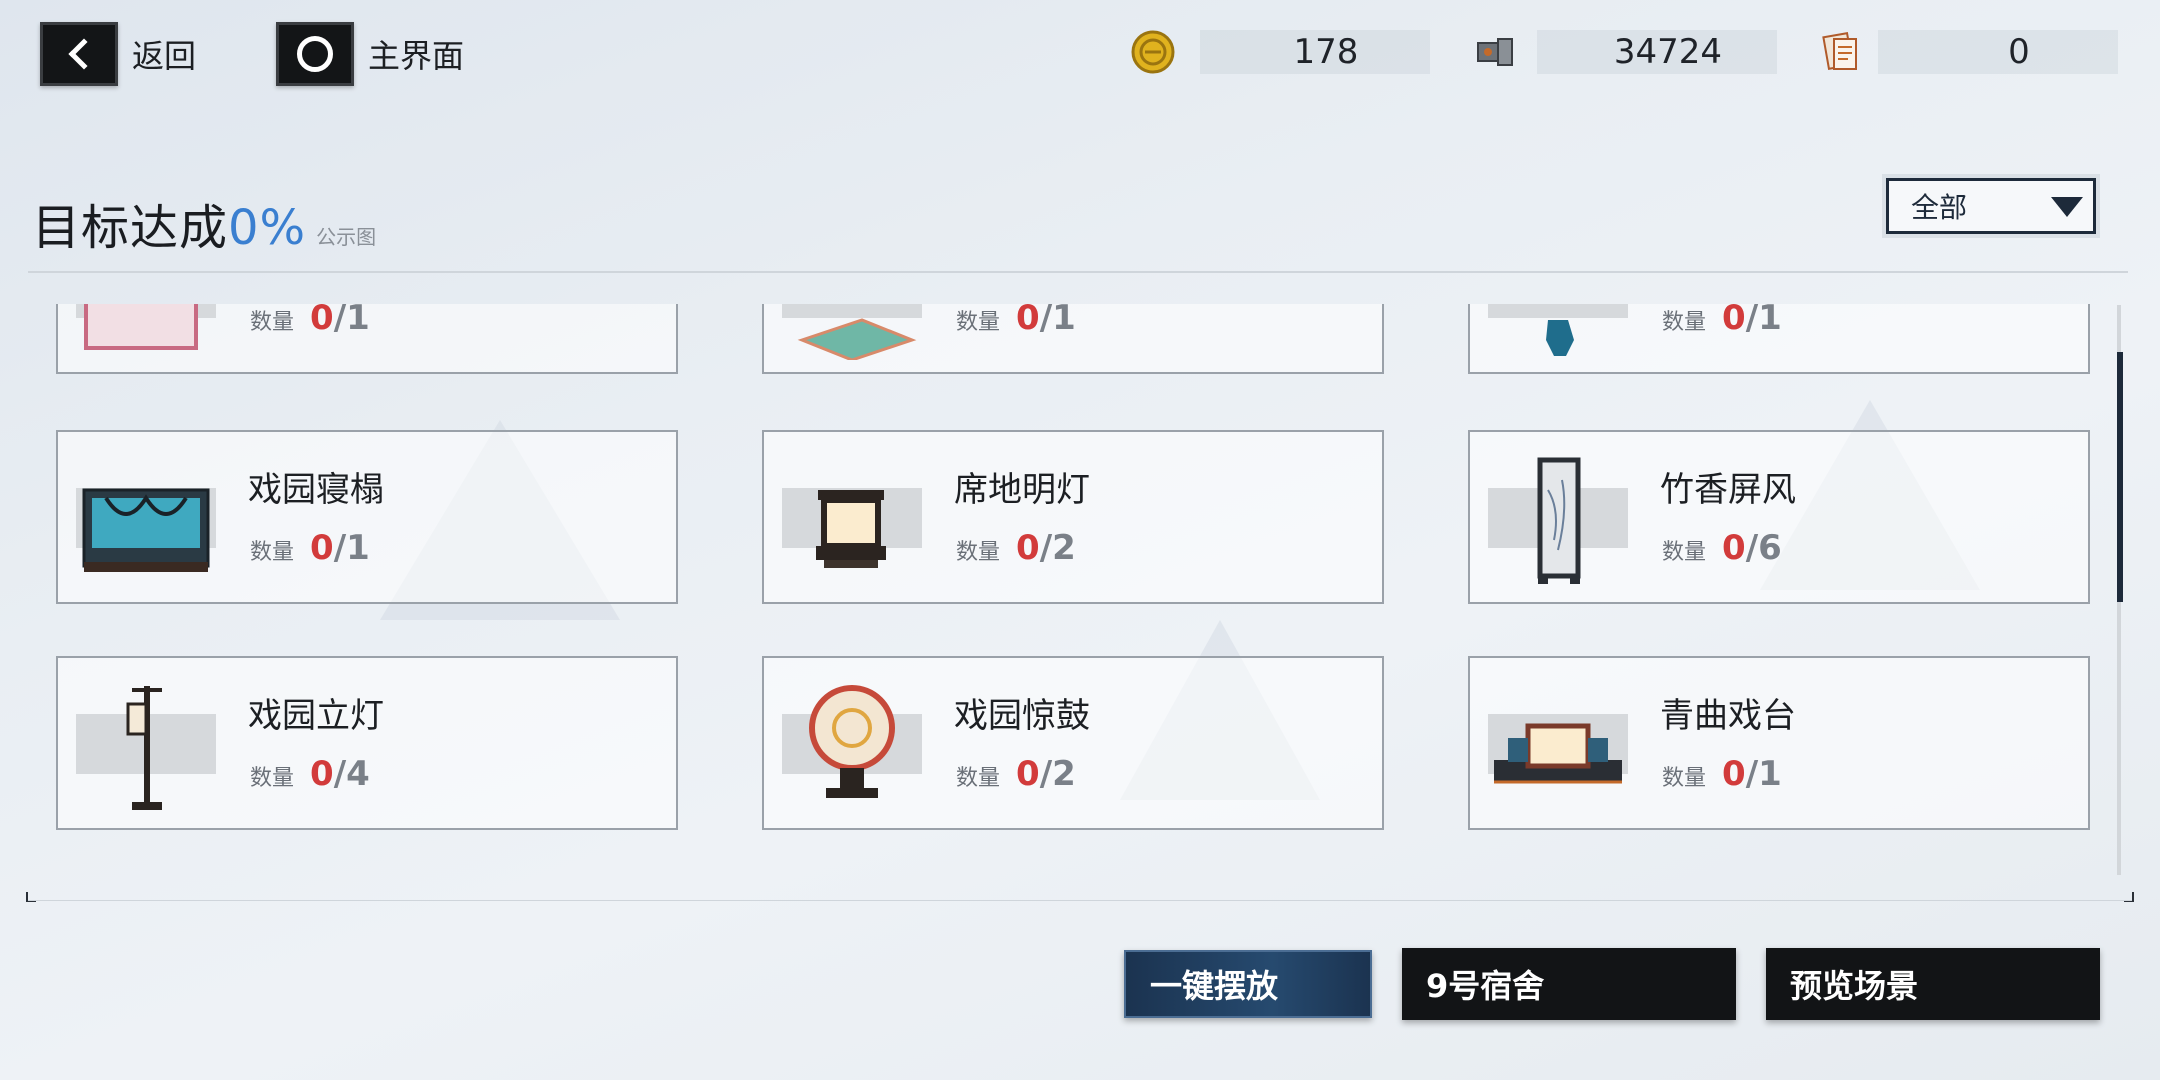 This screenshot has height=1080, width=2160. What do you see at coordinates (267, 228) in the screenshot?
I see `completion-percent: 0%` at bounding box center [267, 228].